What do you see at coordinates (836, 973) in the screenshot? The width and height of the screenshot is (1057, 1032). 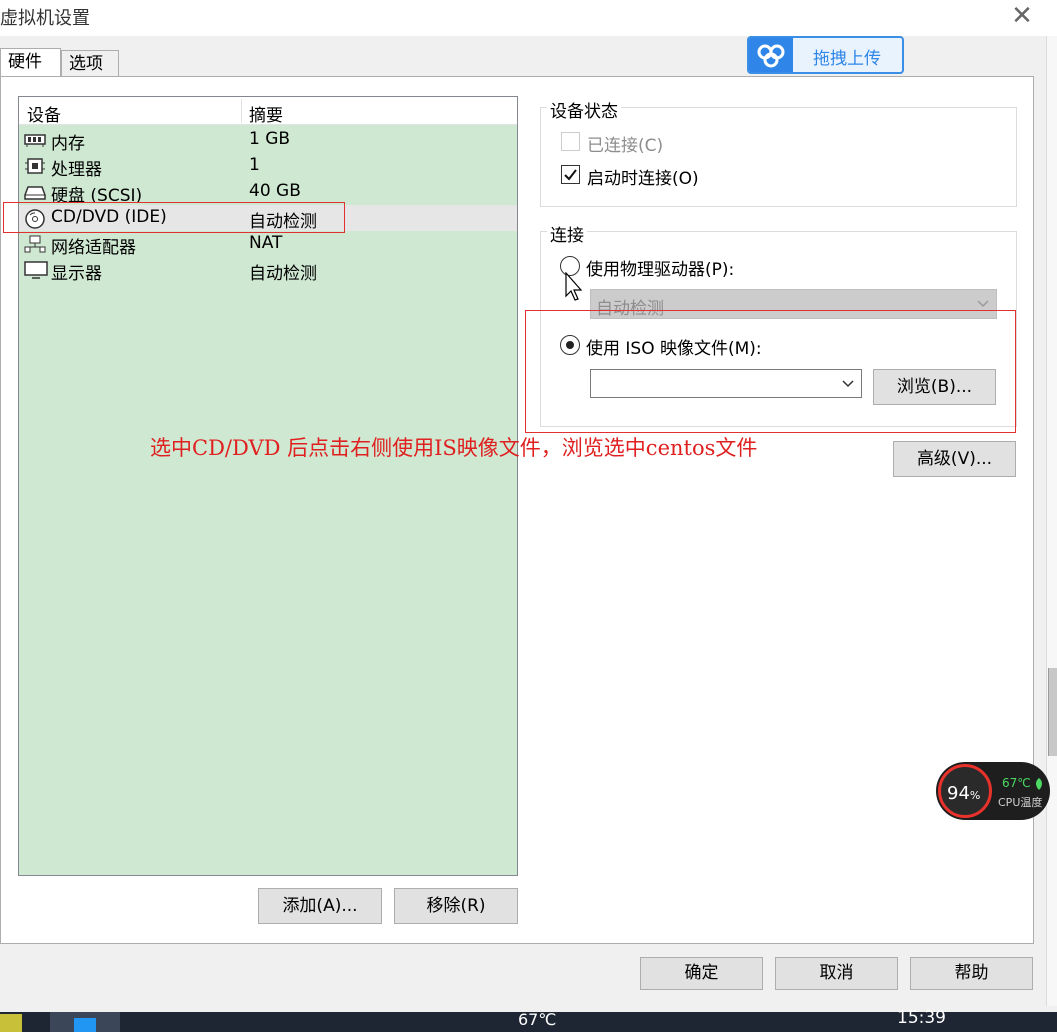 I see `cancel-button: 取消` at bounding box center [836, 973].